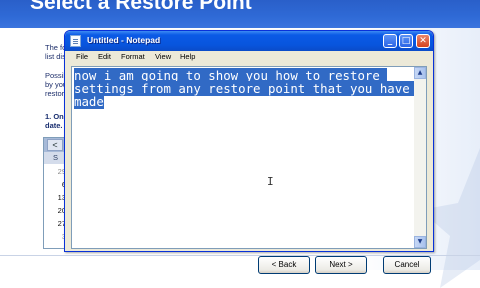  What do you see at coordinates (423, 41) in the screenshot?
I see `close-icon: ✕` at bounding box center [423, 41].